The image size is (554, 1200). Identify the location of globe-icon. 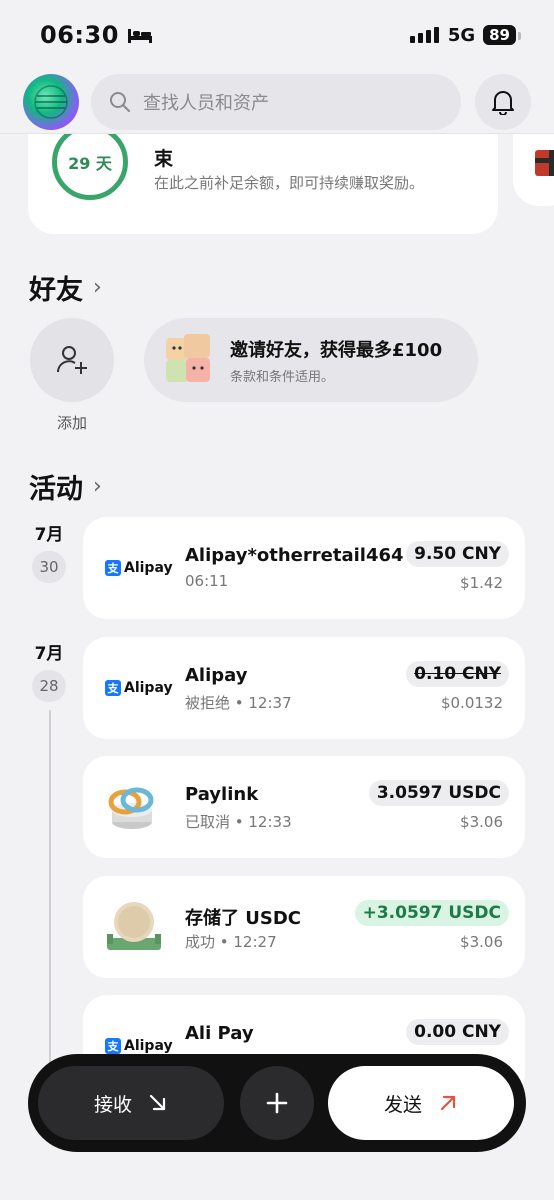
(51, 101).